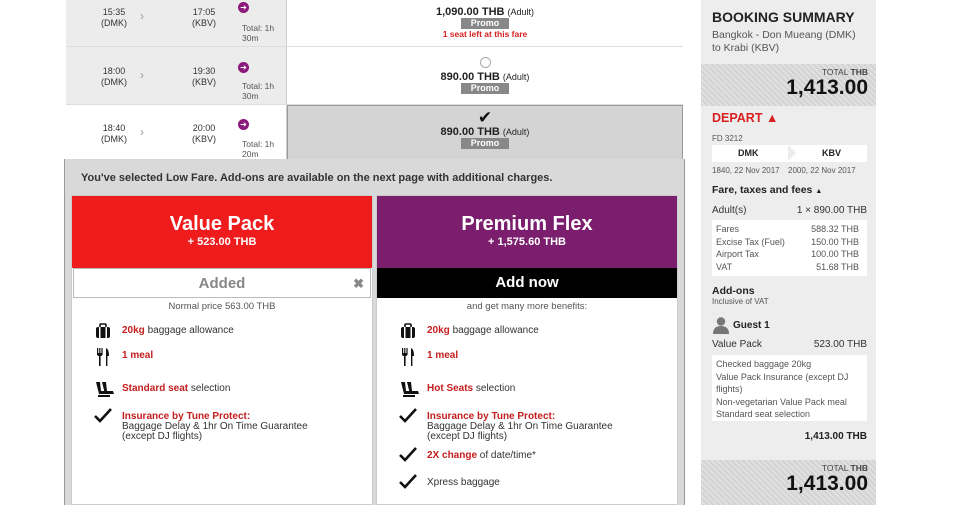 Image resolution: width=960 pixels, height=505 pixels. I want to click on departure: 18:00 (DMK), so click(114, 77).